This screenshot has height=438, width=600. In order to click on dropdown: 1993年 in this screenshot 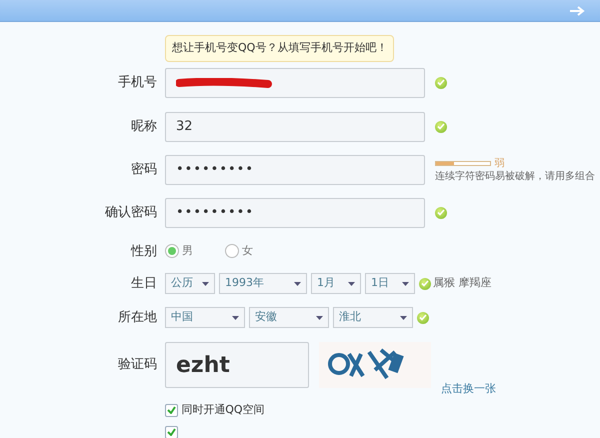, I will do `click(263, 283)`.